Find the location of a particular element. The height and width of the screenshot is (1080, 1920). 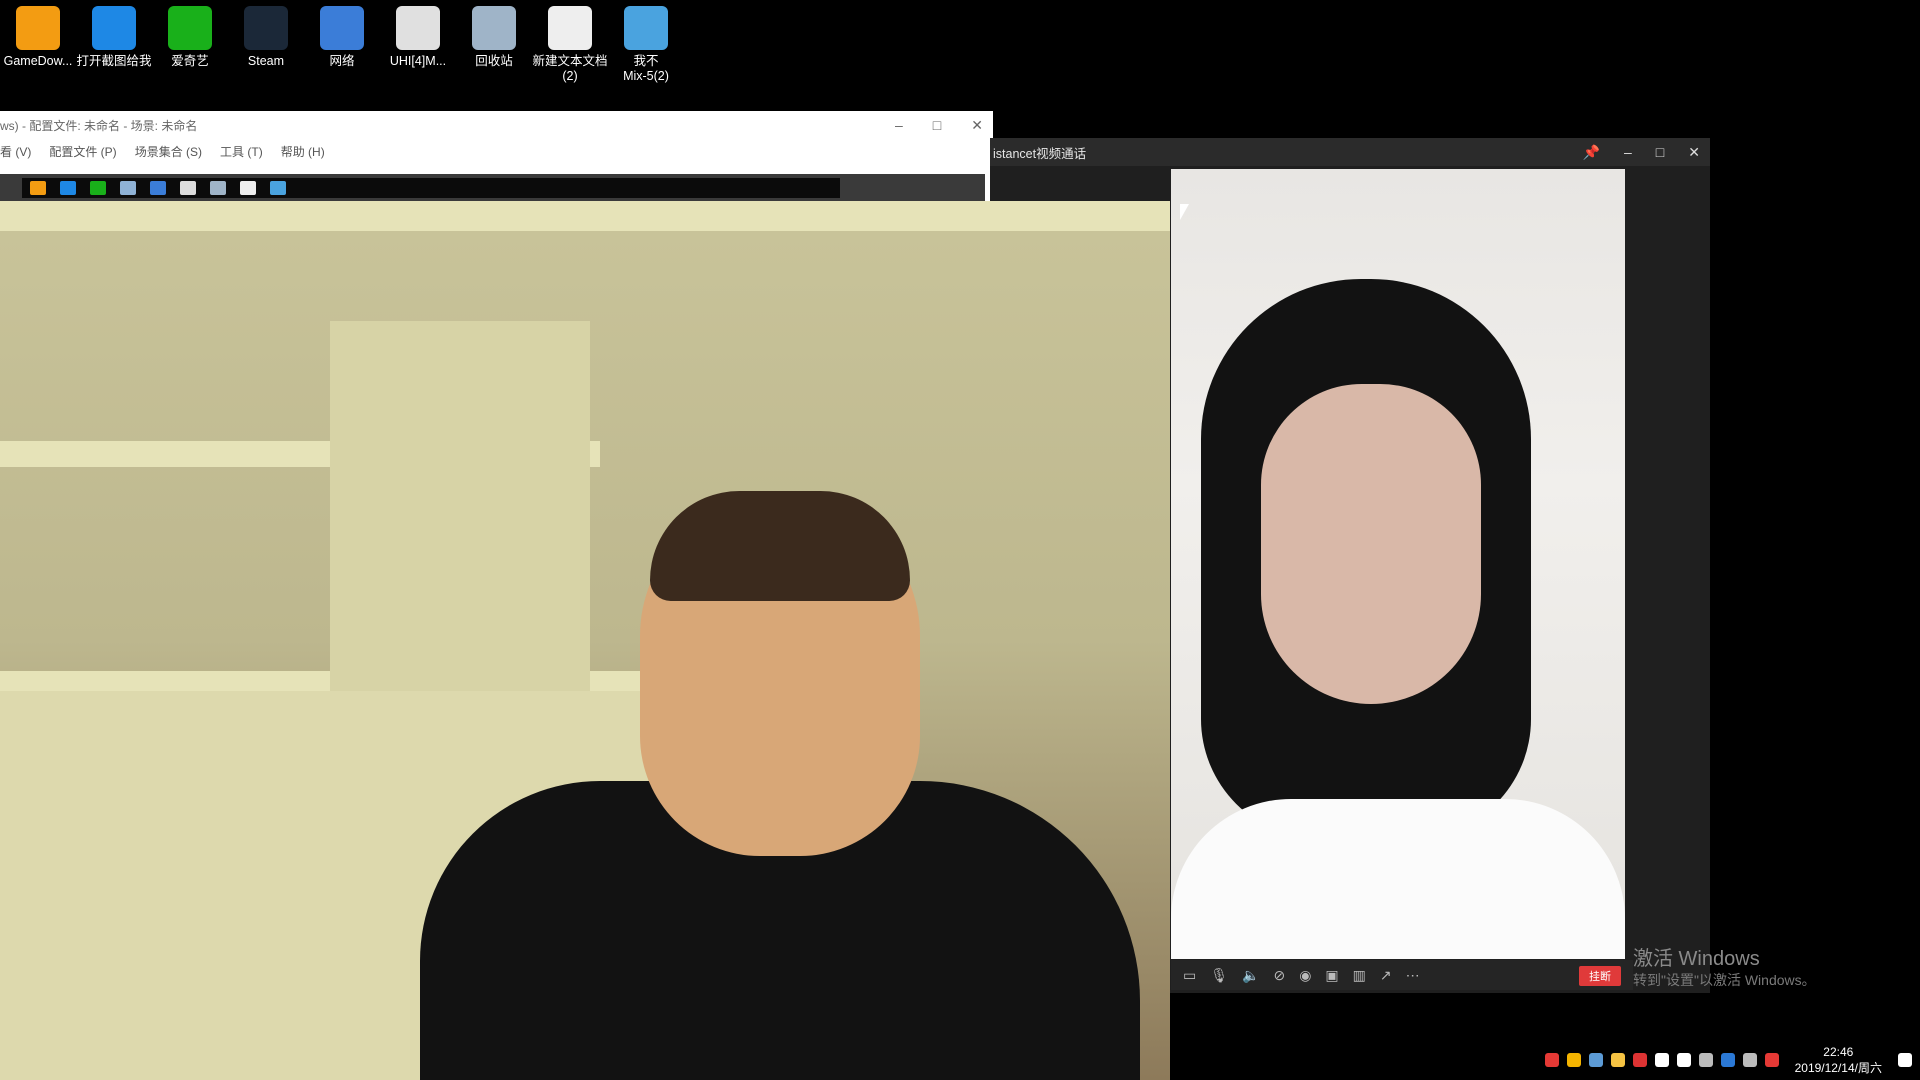

g-icon is located at coordinates (1573, 1060).